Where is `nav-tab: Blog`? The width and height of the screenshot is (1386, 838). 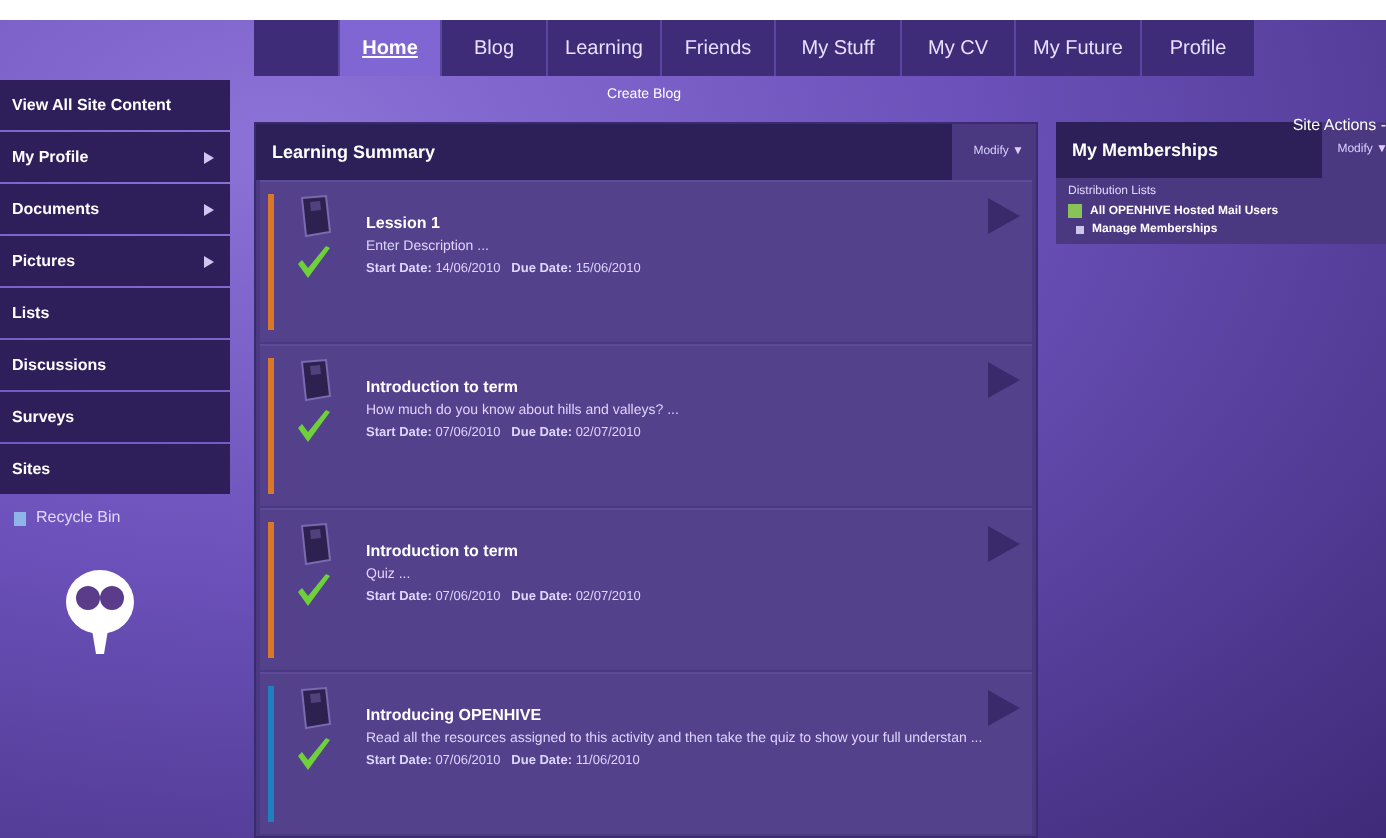
nav-tab: Blog is located at coordinates (495, 48).